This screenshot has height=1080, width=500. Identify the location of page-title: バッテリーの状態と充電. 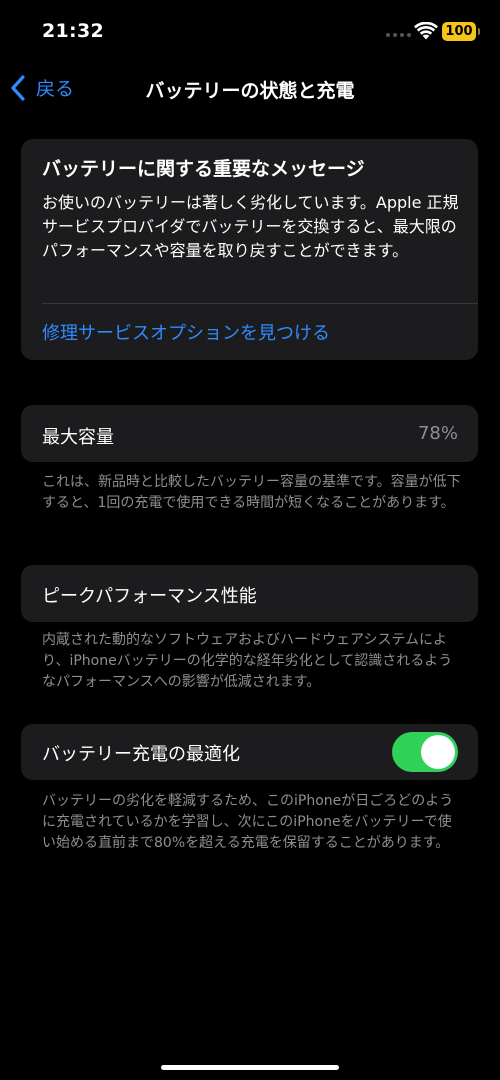
(250, 91).